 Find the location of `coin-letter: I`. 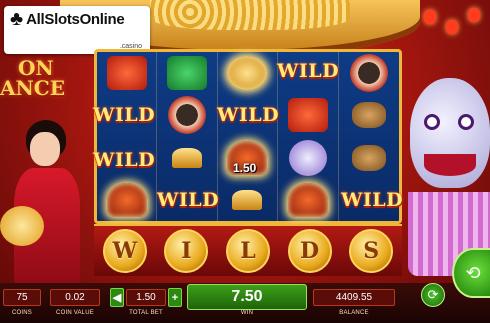

coin-letter: I is located at coordinates (186, 251).